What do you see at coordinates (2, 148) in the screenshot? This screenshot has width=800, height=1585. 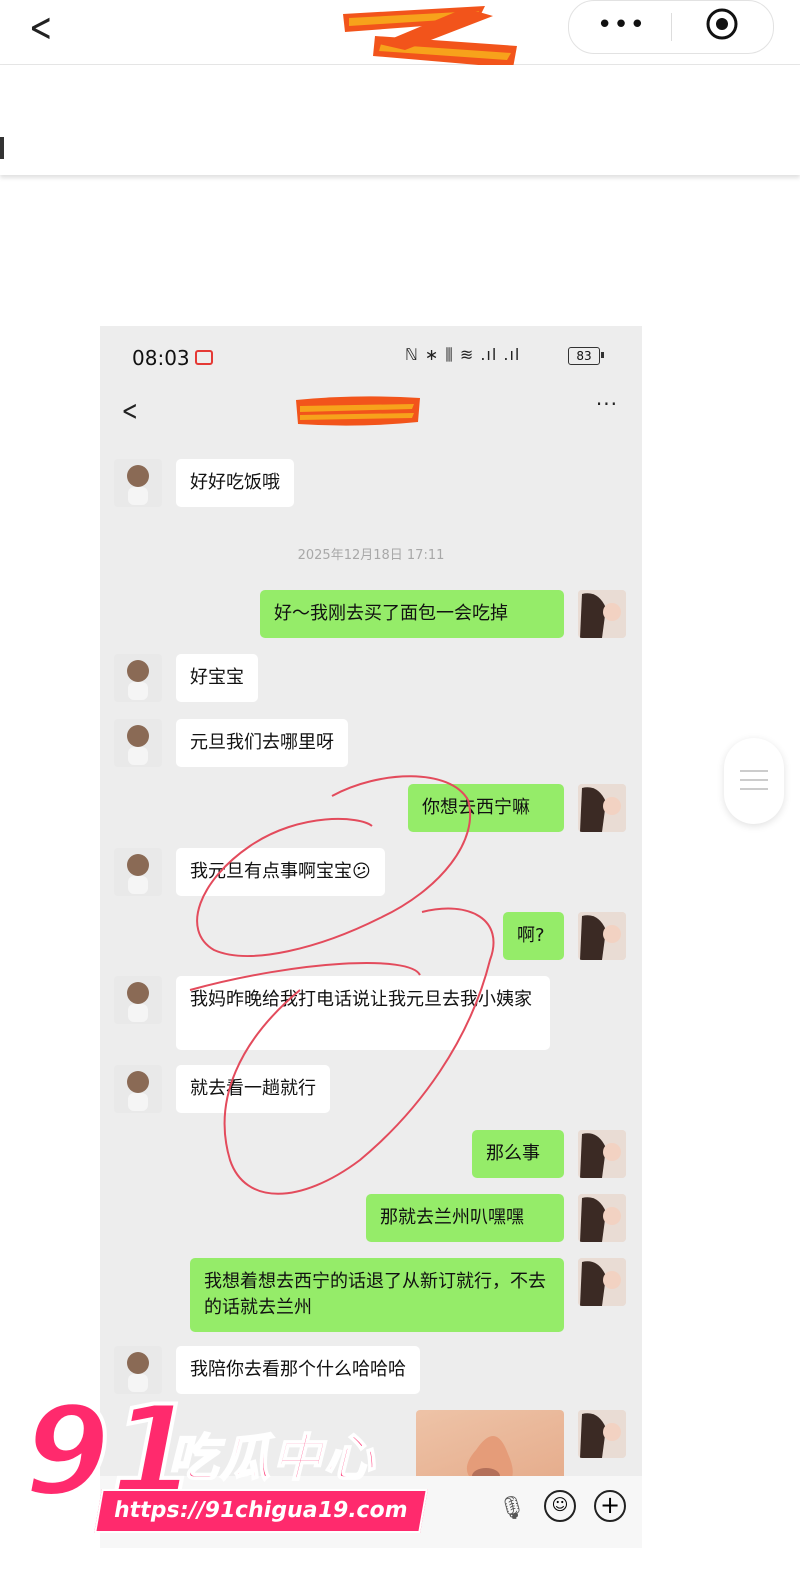 I see `cropped-text-edge` at bounding box center [2, 148].